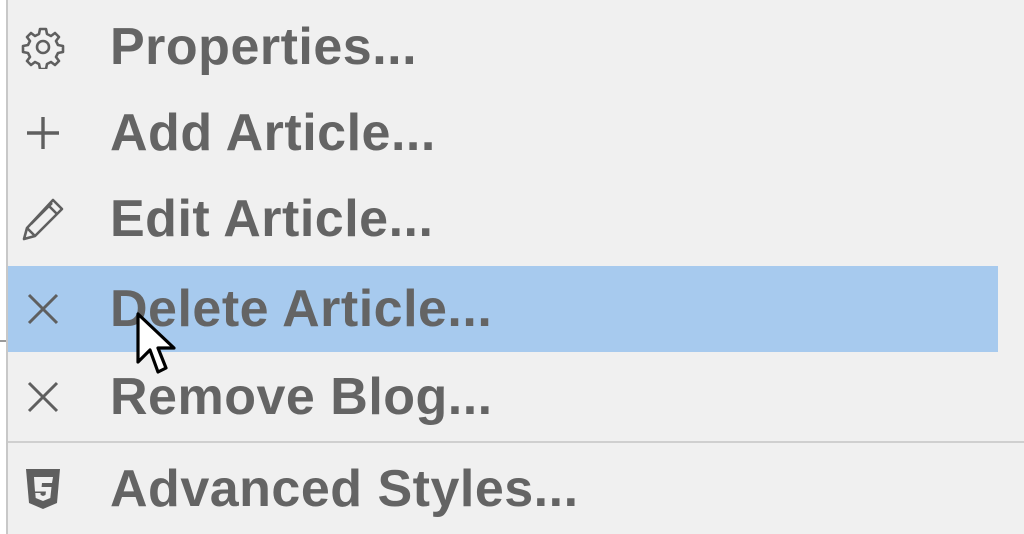  What do you see at coordinates (43, 133) in the screenshot?
I see `plus-icon` at bounding box center [43, 133].